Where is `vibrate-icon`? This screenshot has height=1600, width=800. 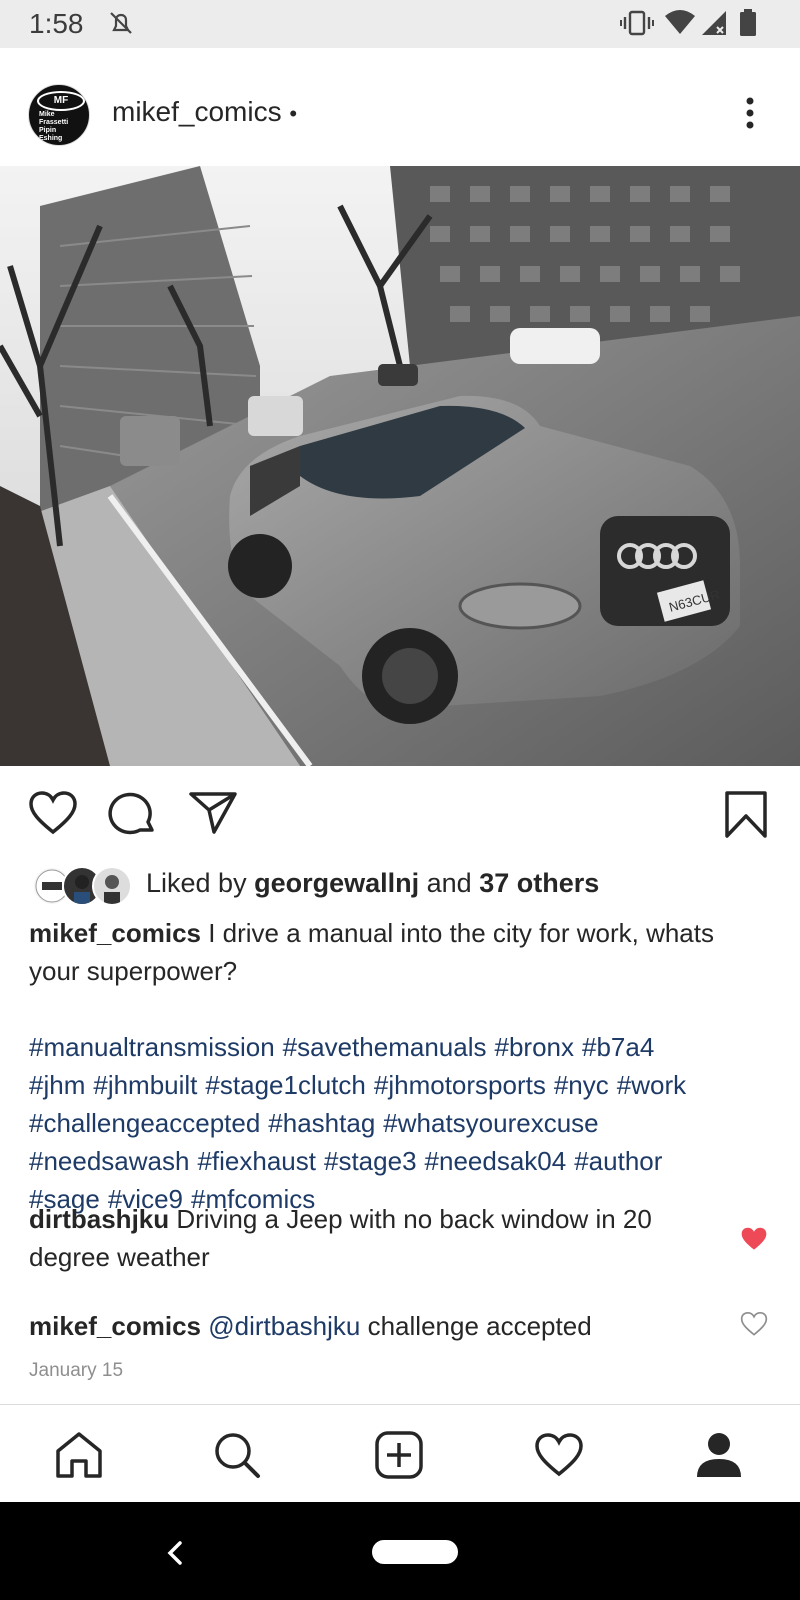
vibrate-icon is located at coordinates (637, 25).